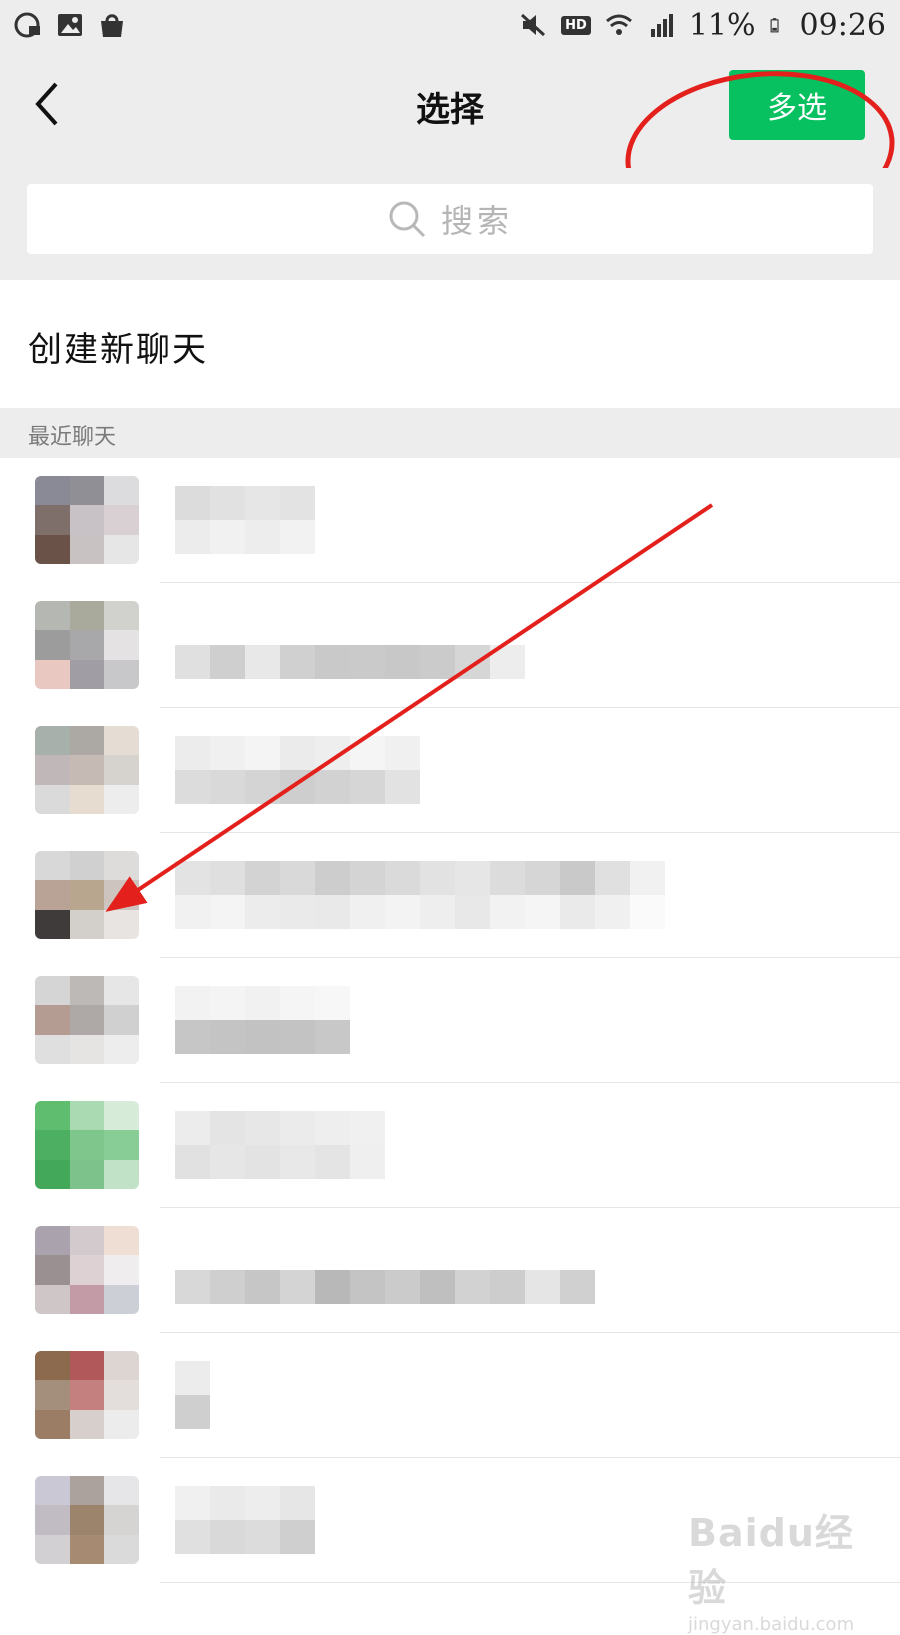 Image resolution: width=900 pixels, height=1635 pixels. I want to click on status-bar: HD 11% 09:26, so click(450, 25).